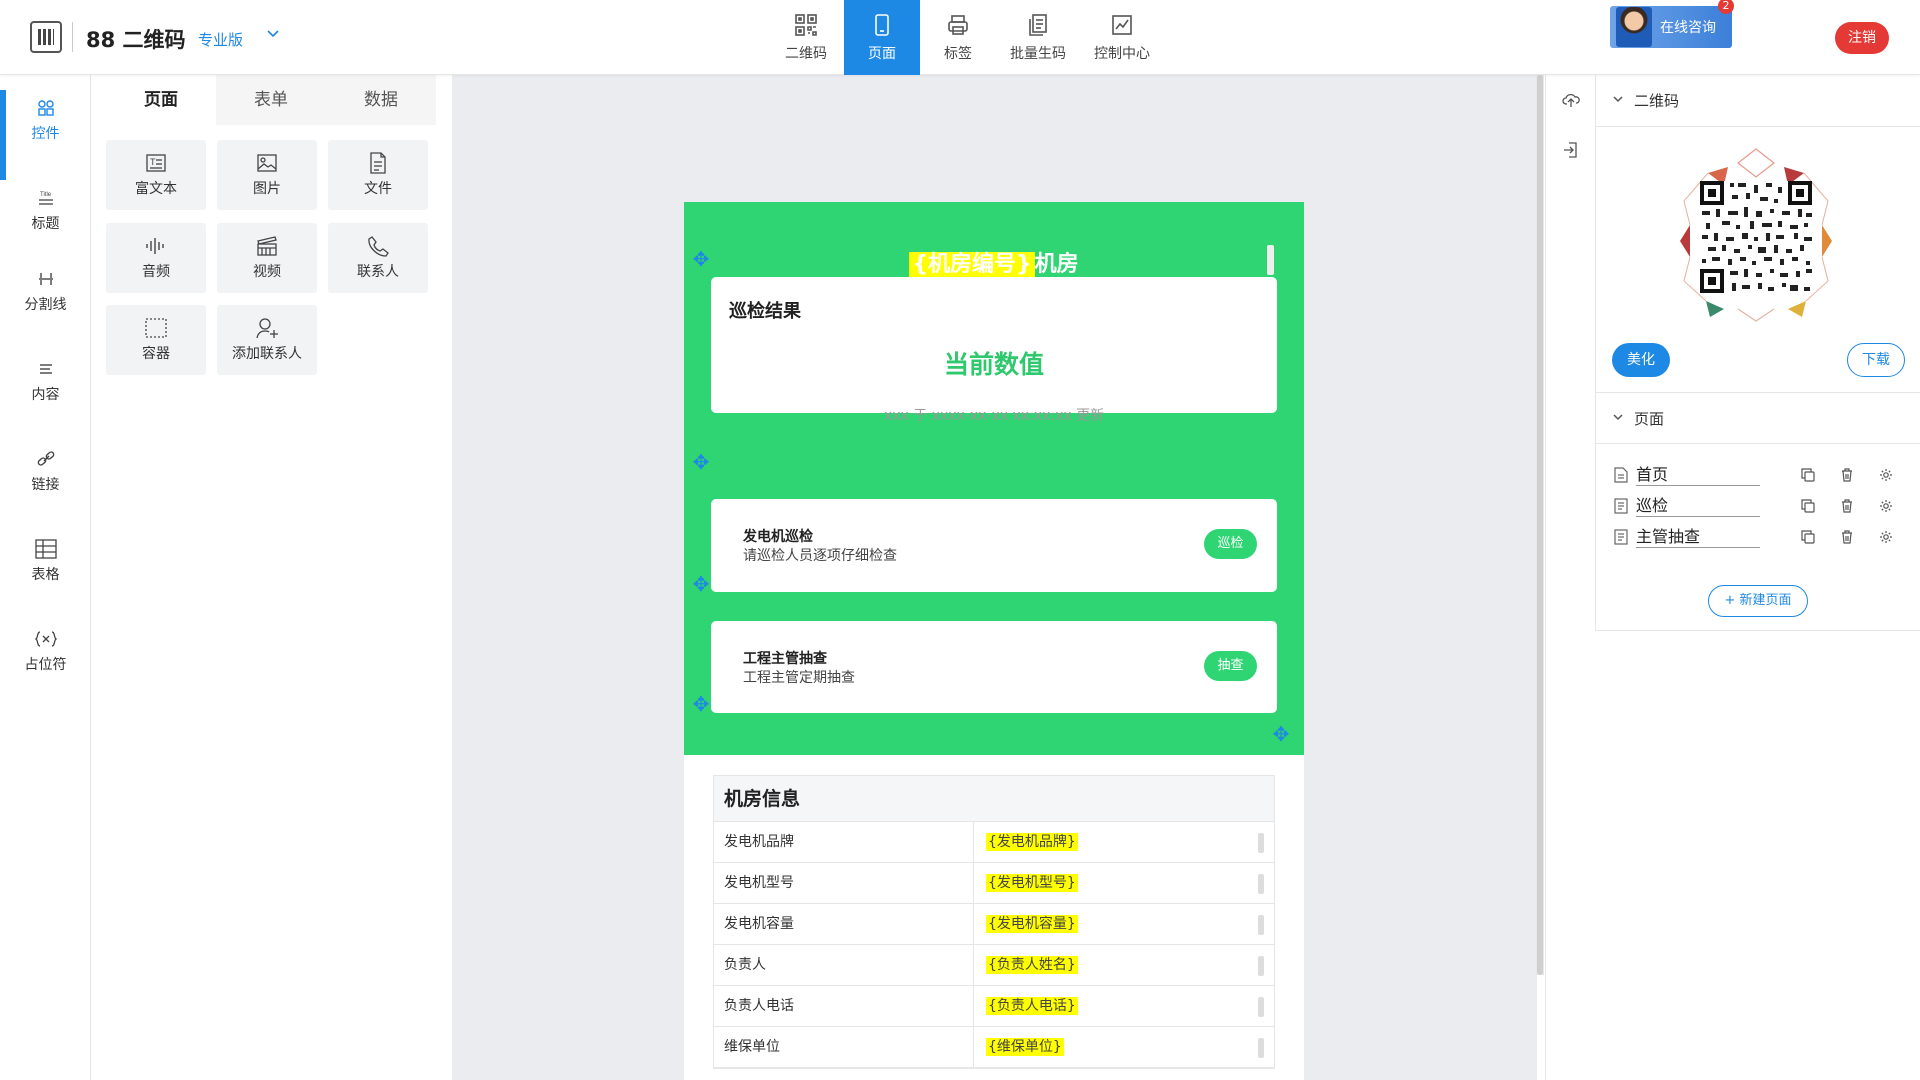  I want to click on result-card: 巡检结果 当前数值 xxx 于 xxxx-xx-xx xx:xx:xx 更新, so click(994, 350).